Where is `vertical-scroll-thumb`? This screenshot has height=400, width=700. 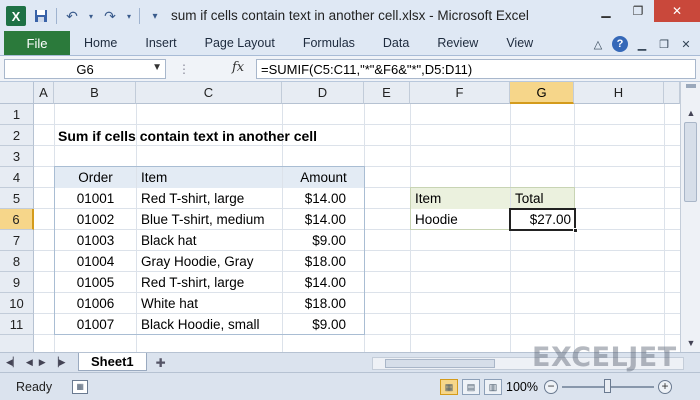 vertical-scroll-thumb is located at coordinates (690, 162).